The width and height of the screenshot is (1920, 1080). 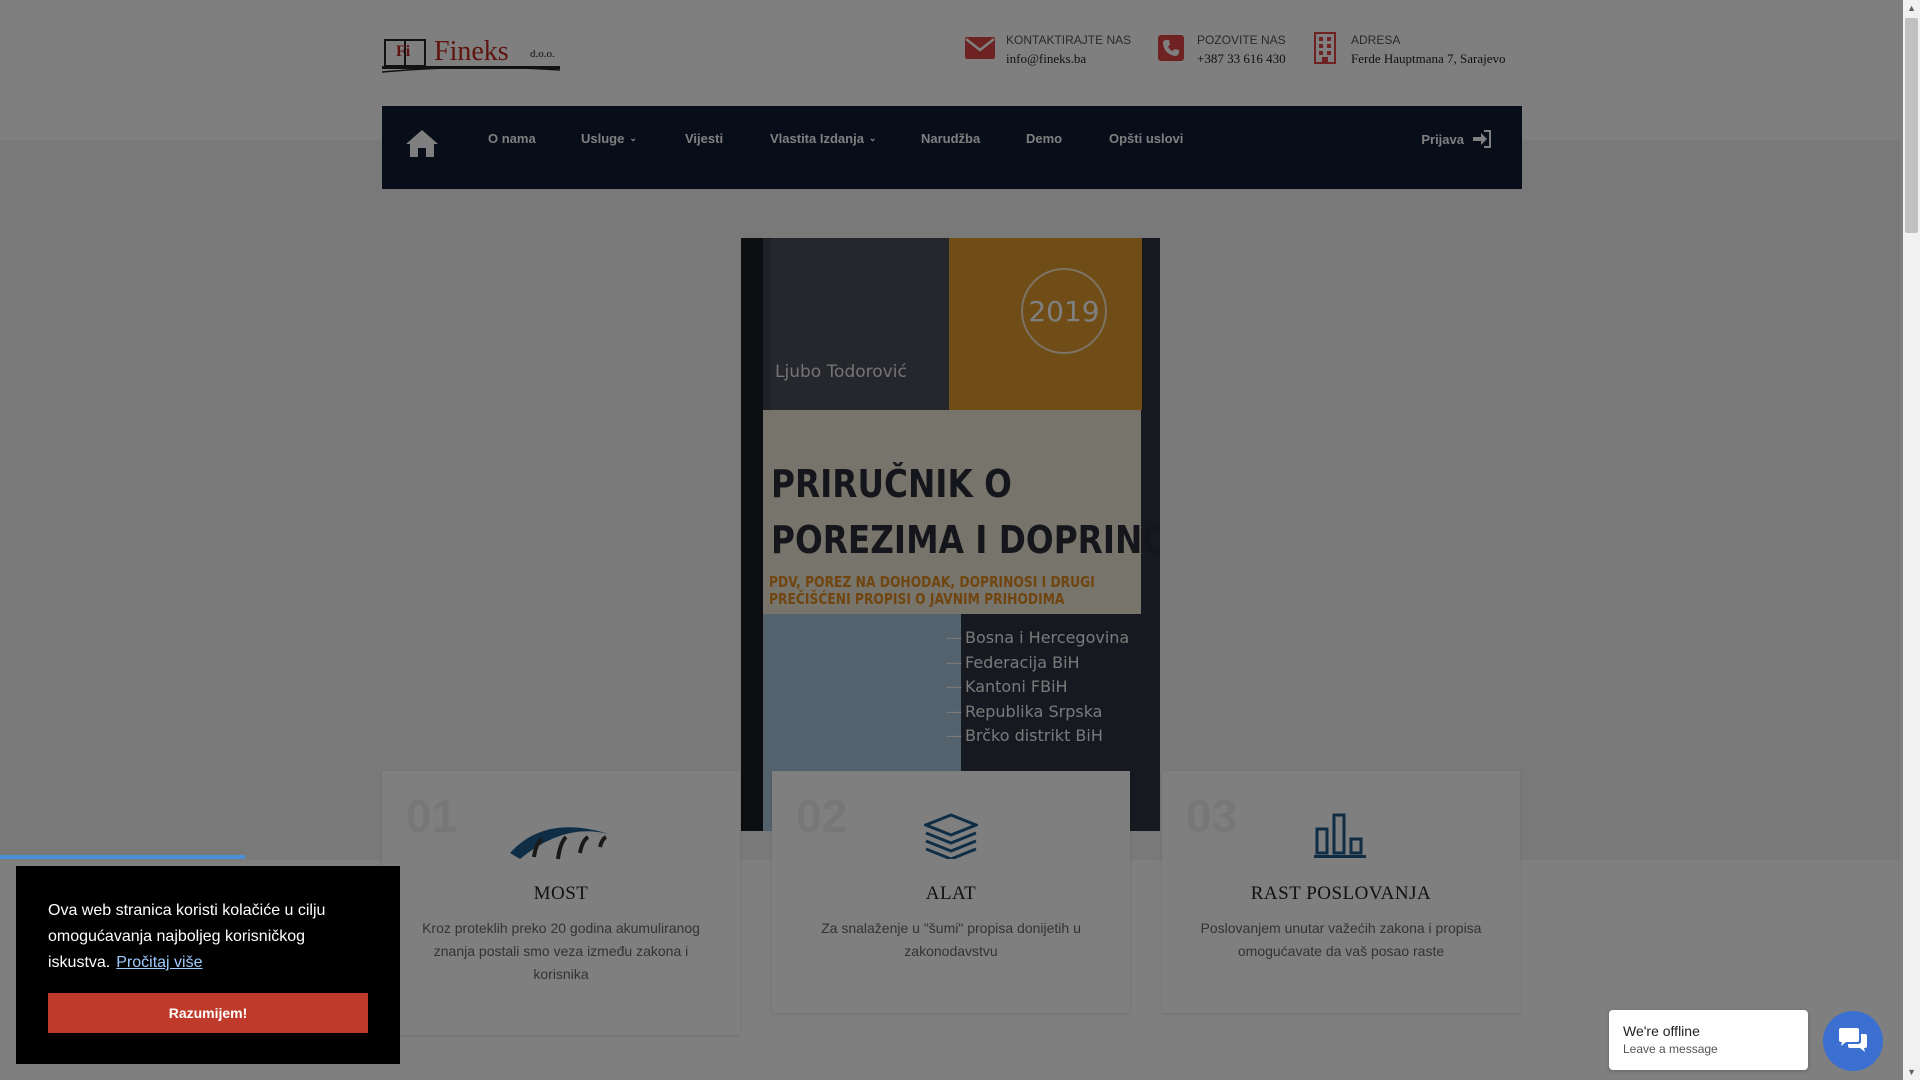 I want to click on progress-line, so click(x=122, y=857).